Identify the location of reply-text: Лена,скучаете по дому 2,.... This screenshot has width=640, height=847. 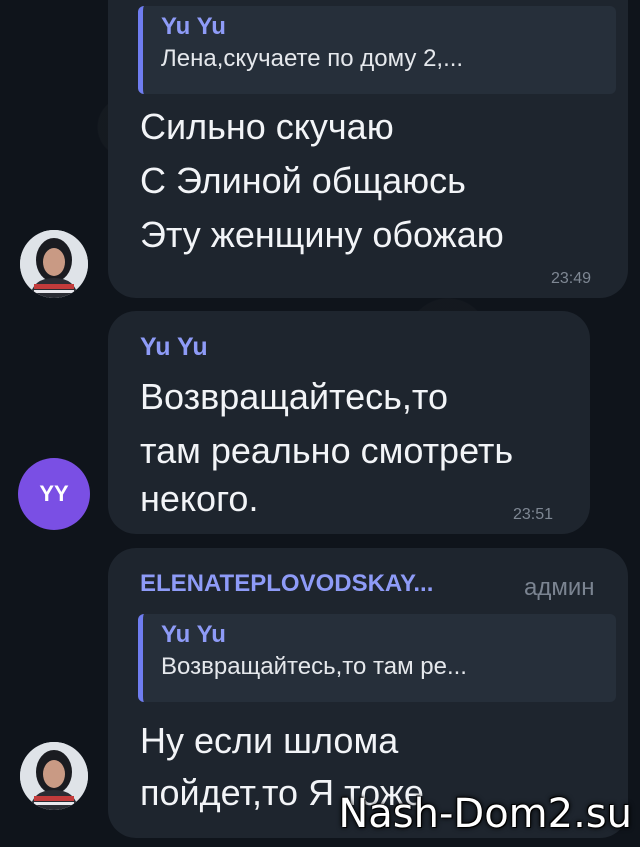
(312, 58).